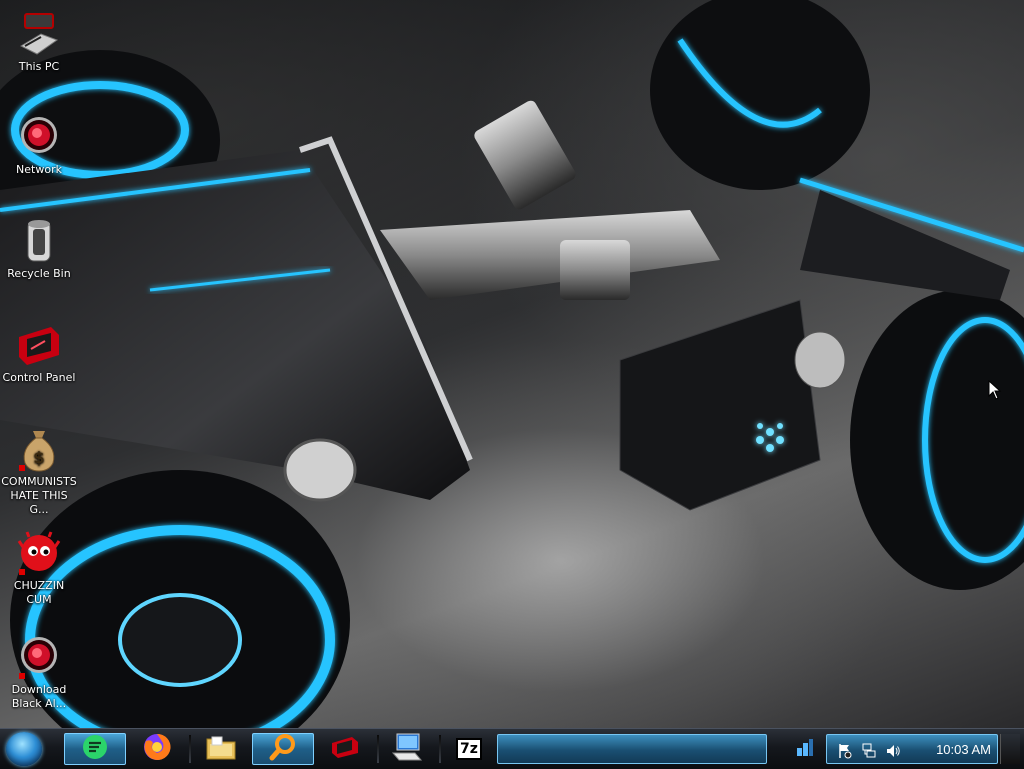  What do you see at coordinates (39, 34) in the screenshot?
I see `computer-icon` at bounding box center [39, 34].